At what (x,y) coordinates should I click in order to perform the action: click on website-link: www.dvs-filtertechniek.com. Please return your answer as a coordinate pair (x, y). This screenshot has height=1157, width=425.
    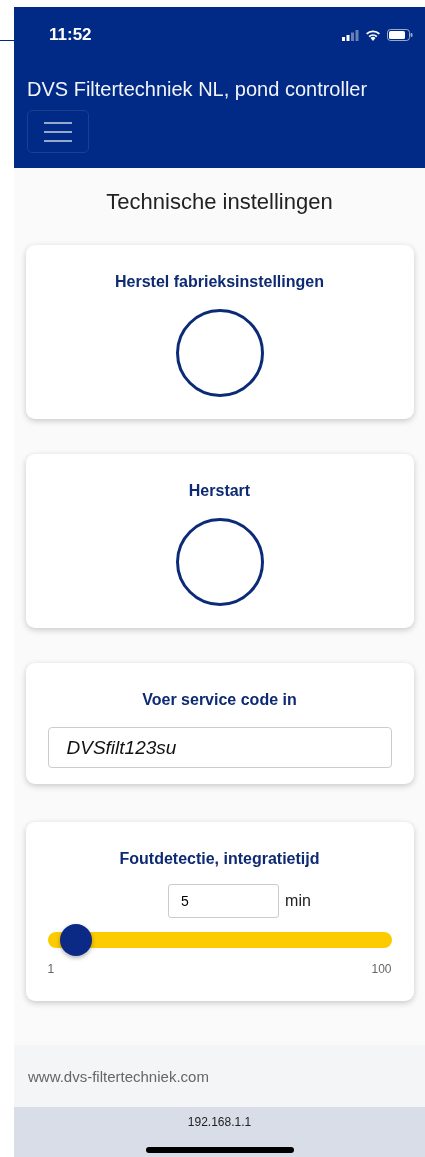
    Looking at the image, I should click on (118, 1076).